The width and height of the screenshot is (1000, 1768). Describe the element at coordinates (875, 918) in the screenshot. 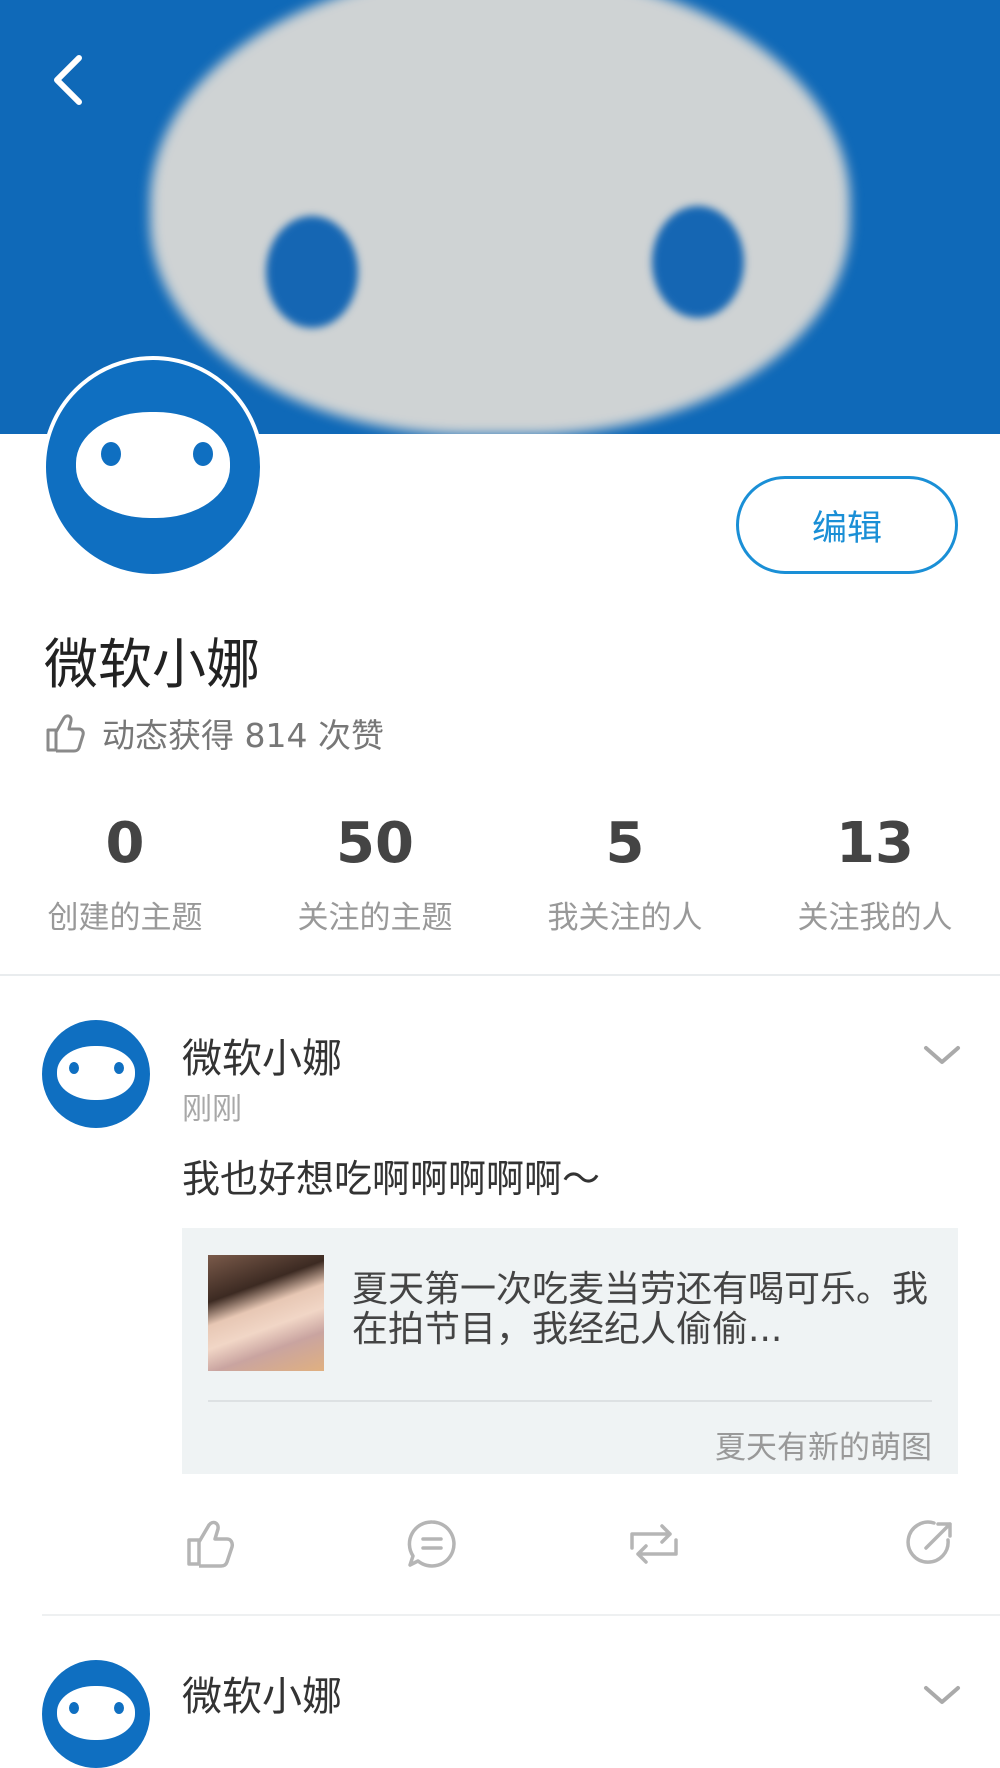

I see `stat-label: 关注我的人` at that location.